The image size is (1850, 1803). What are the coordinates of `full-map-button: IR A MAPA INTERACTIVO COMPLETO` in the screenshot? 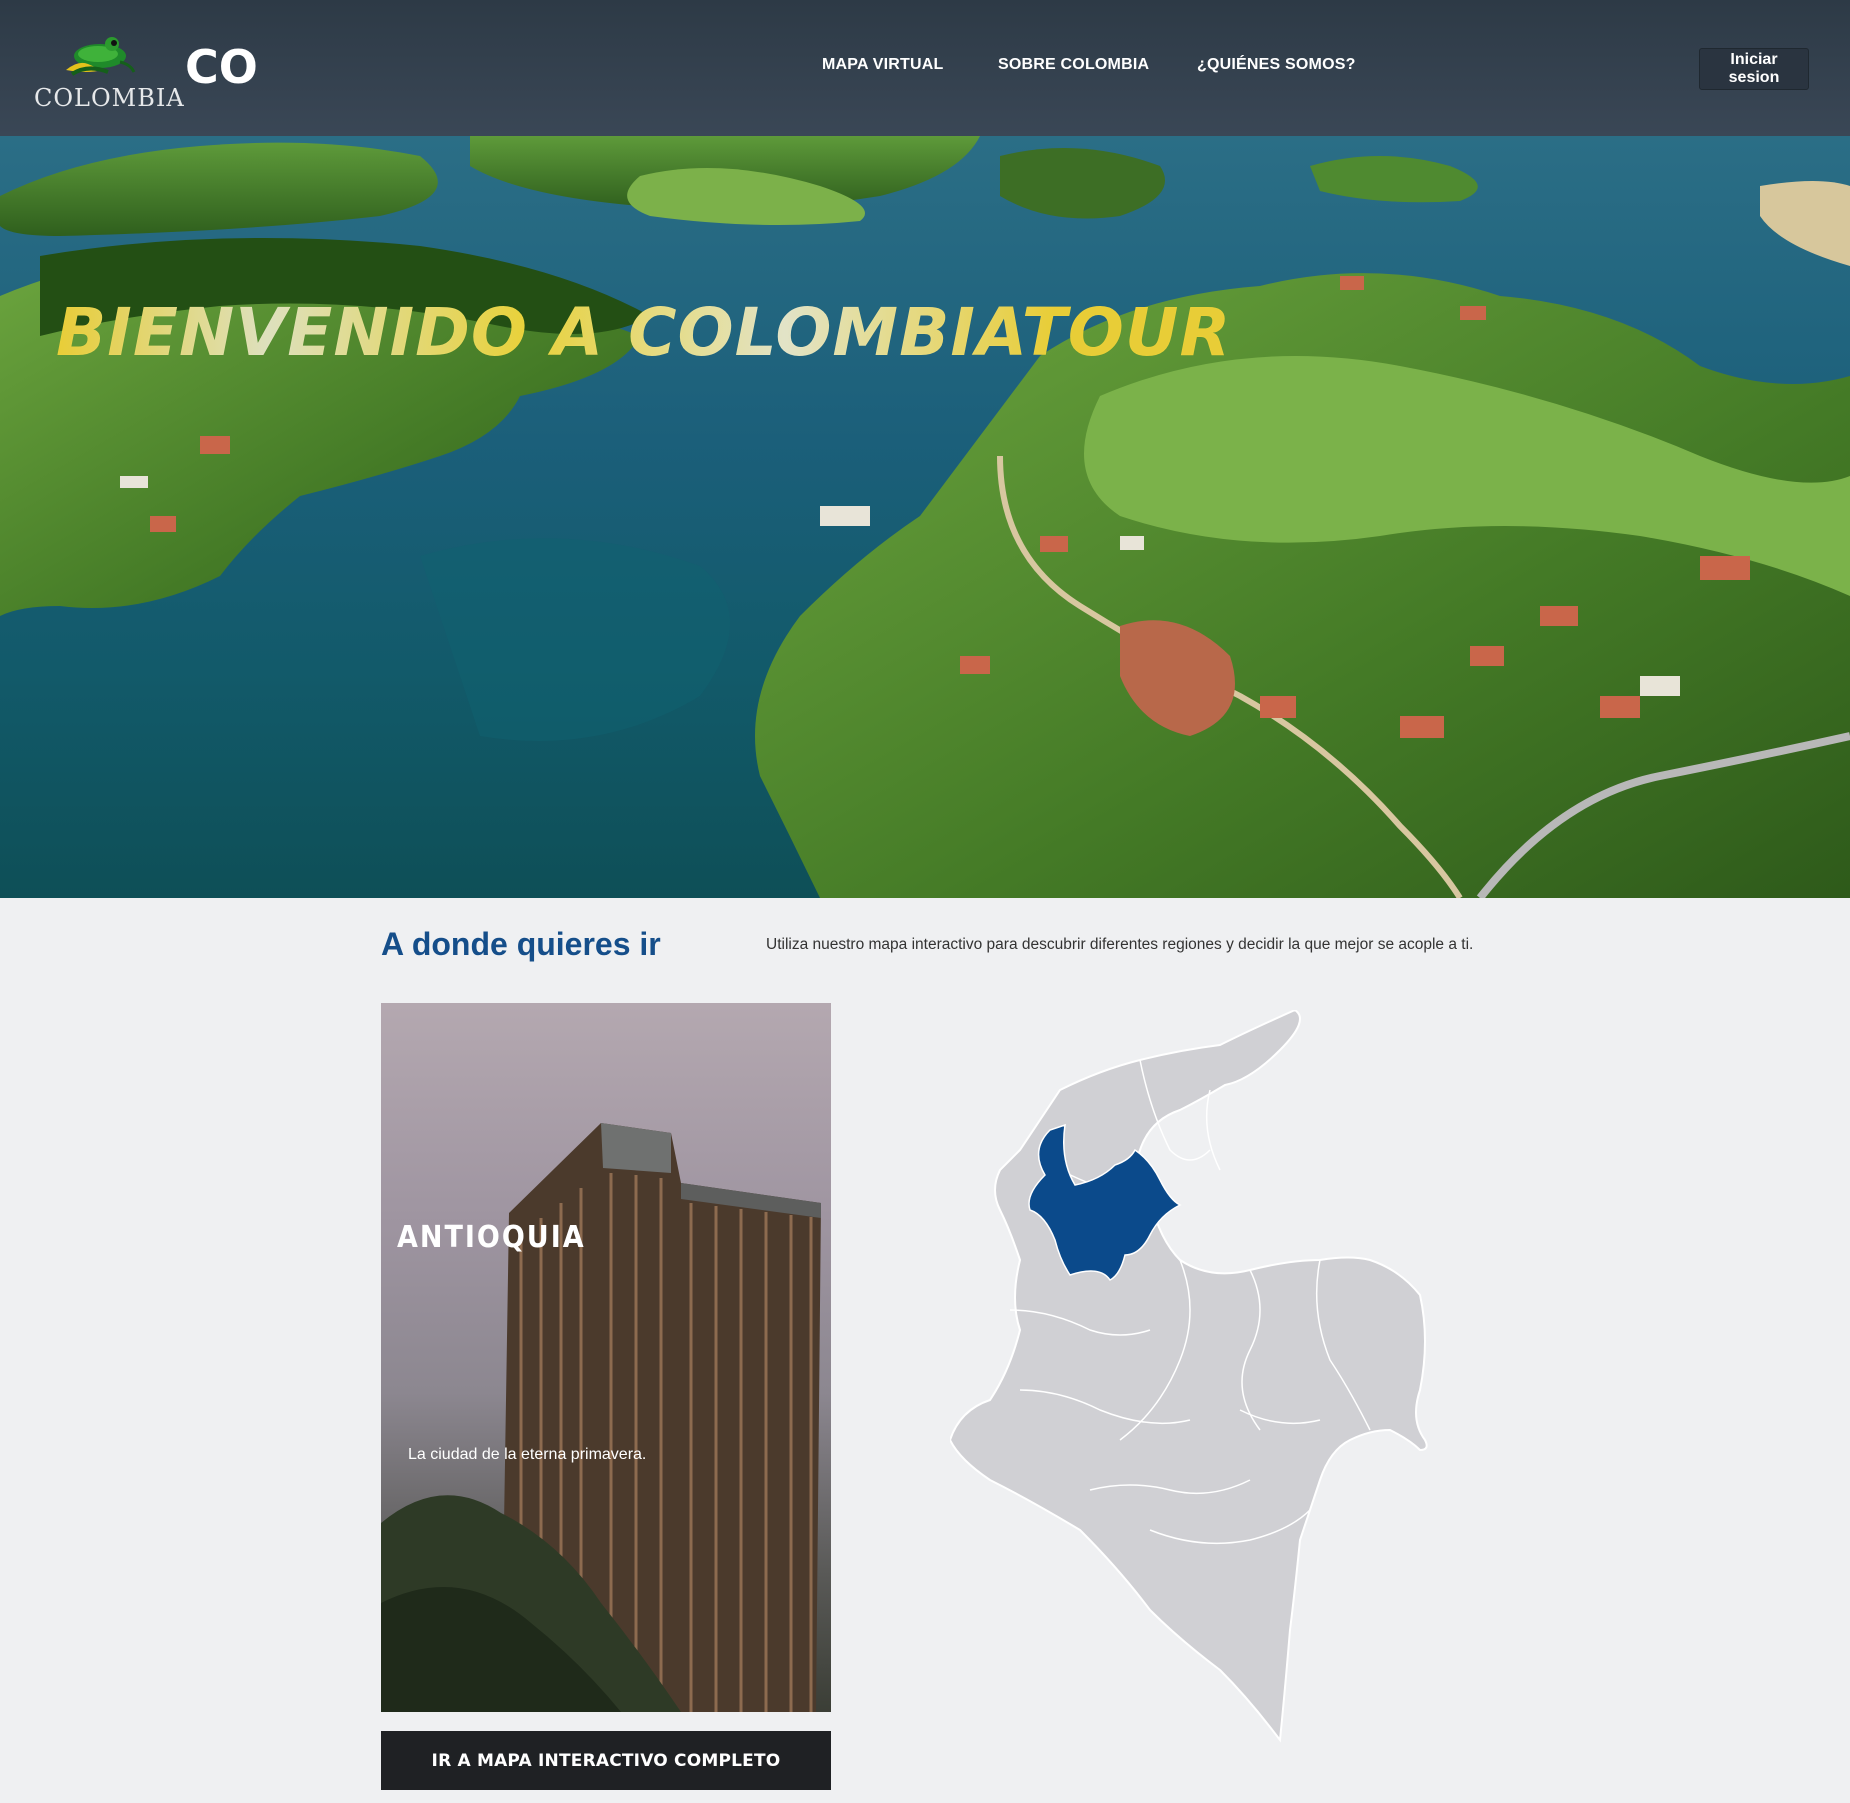 It's located at (606, 1760).